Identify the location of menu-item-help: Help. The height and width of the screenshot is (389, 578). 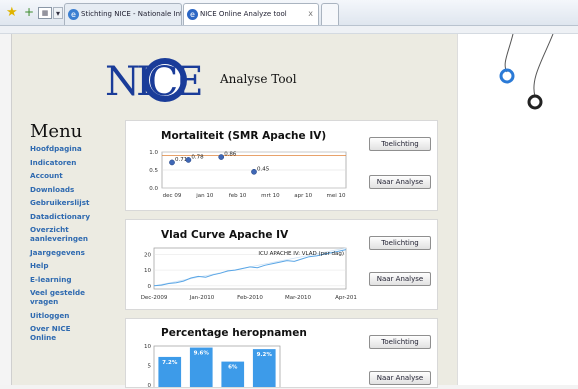
(77, 265).